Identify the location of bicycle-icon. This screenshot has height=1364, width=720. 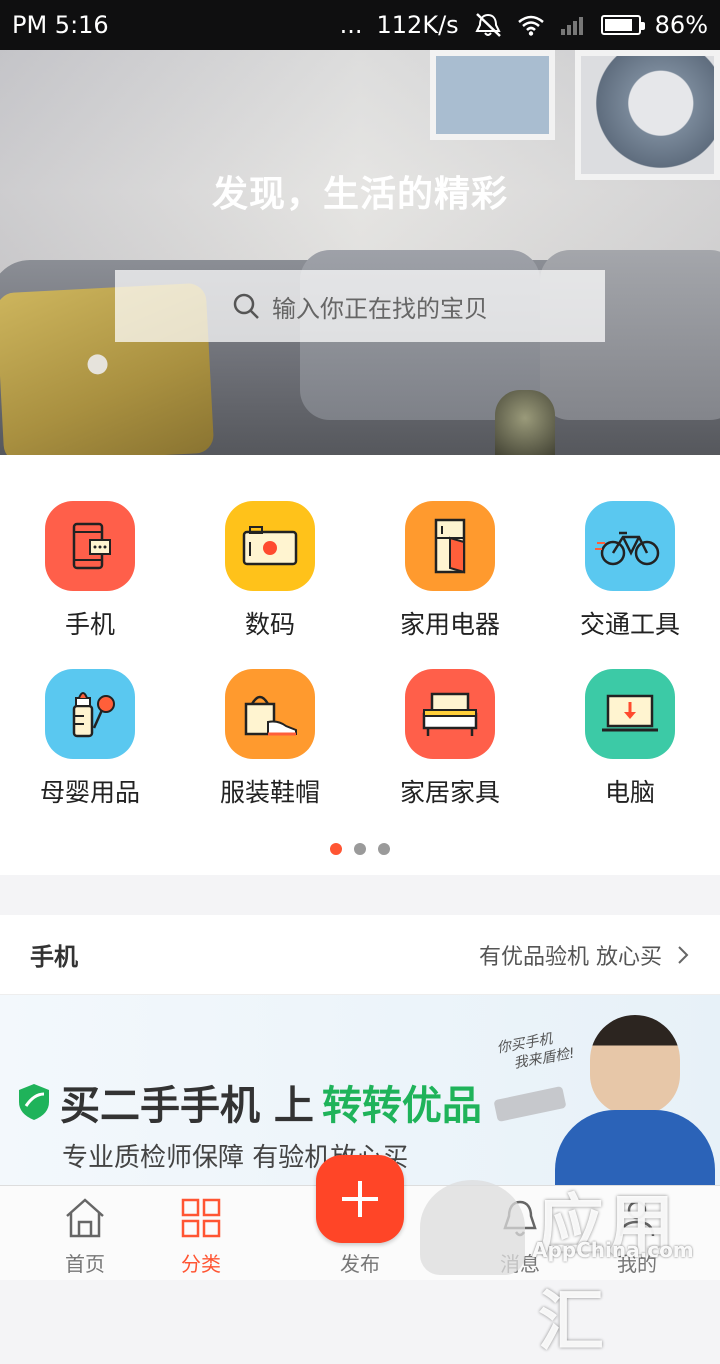
(630, 546).